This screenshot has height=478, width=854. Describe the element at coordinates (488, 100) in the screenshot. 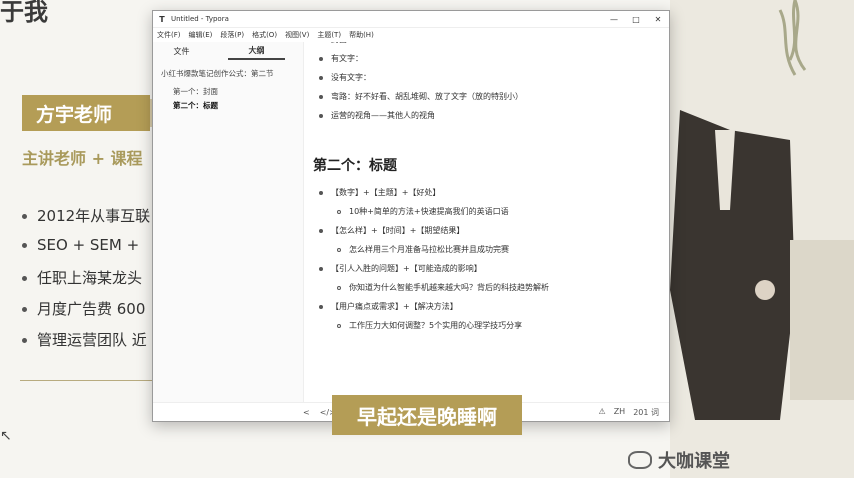

I see `list-item: 弯路：好不好看、胡乱堆砌、放了文字（放的特别小）` at that location.